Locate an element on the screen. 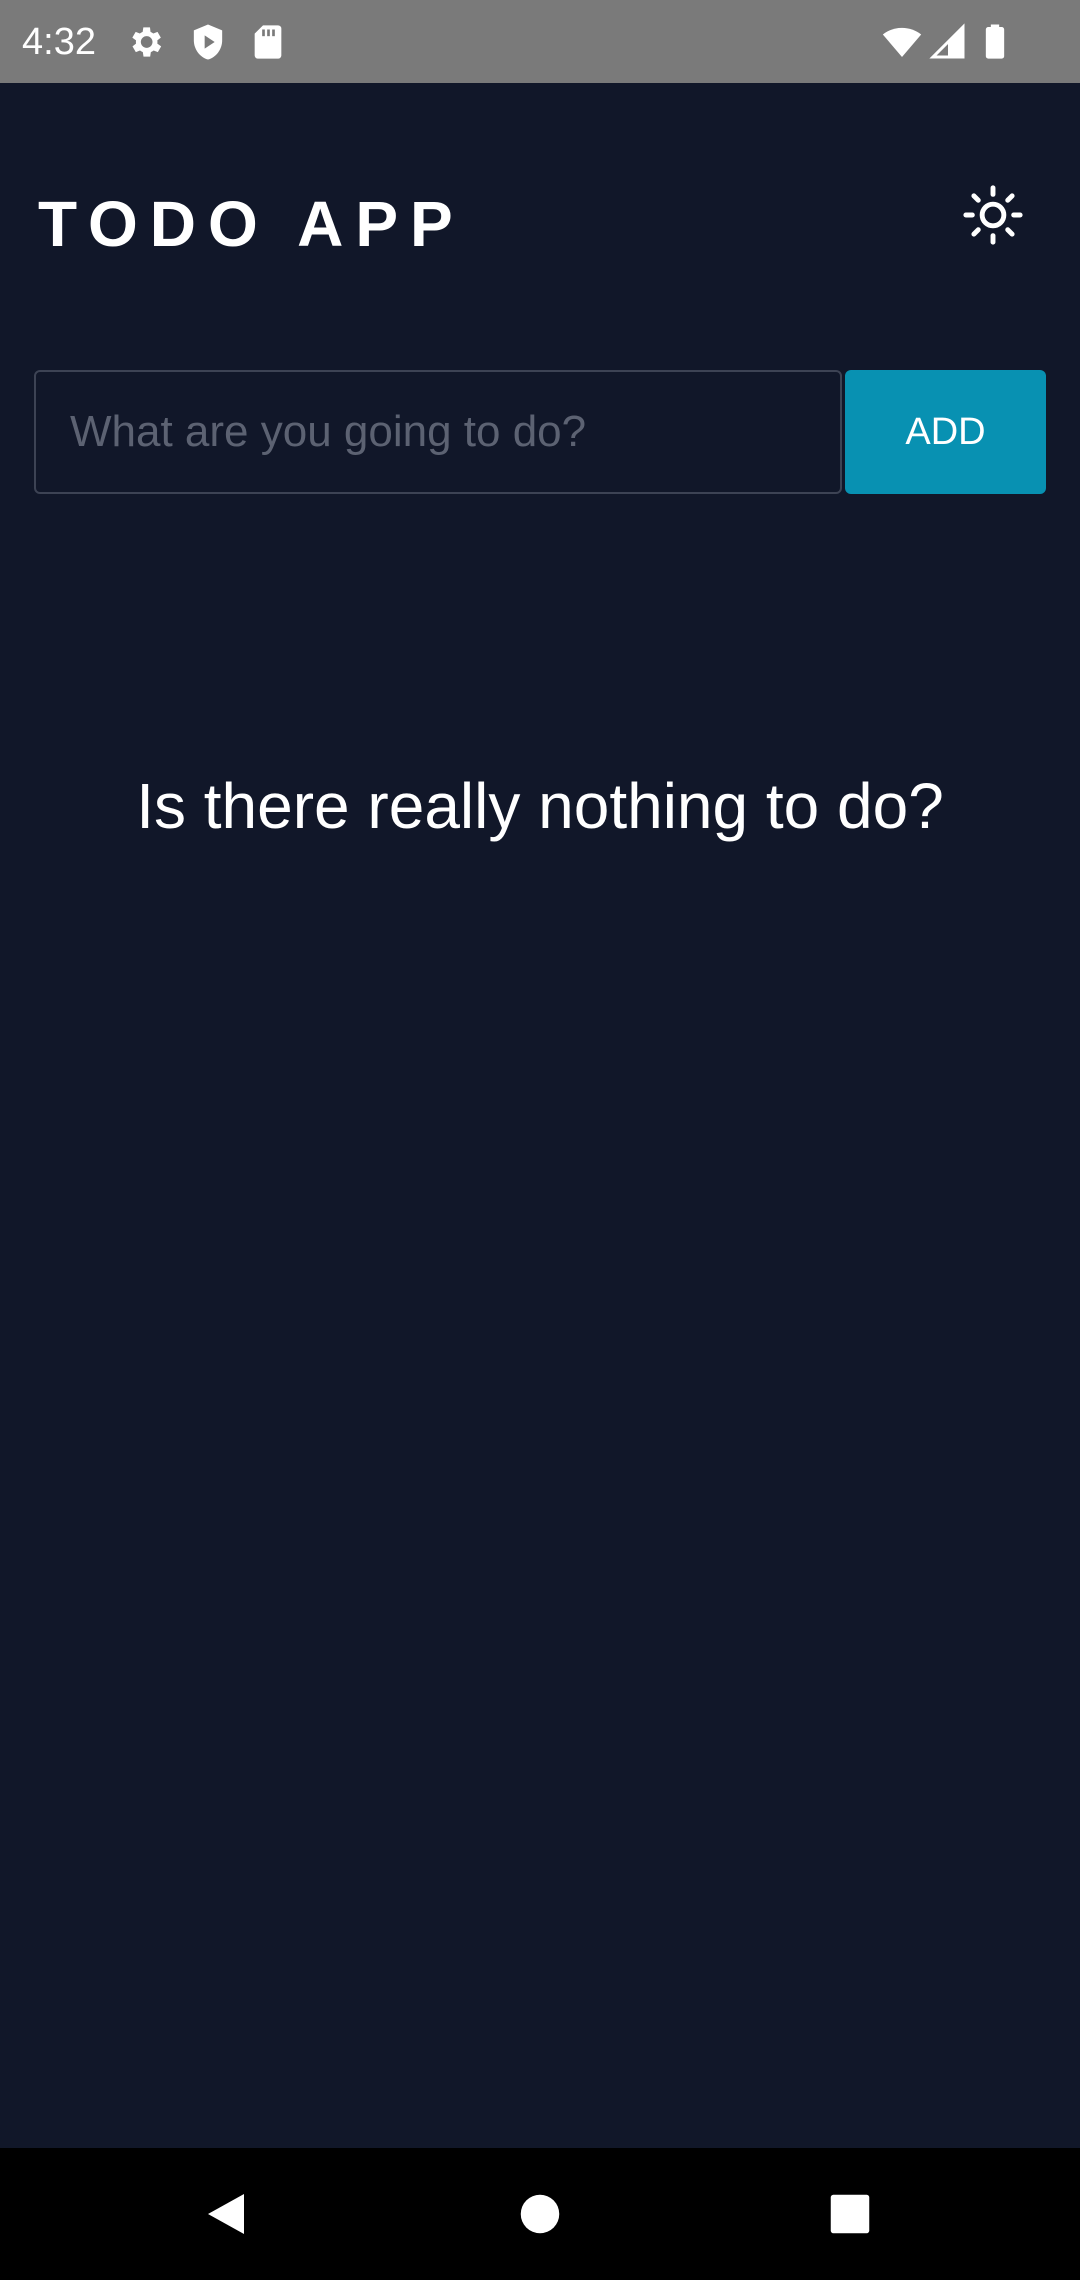  todo-input is located at coordinates (438, 432).